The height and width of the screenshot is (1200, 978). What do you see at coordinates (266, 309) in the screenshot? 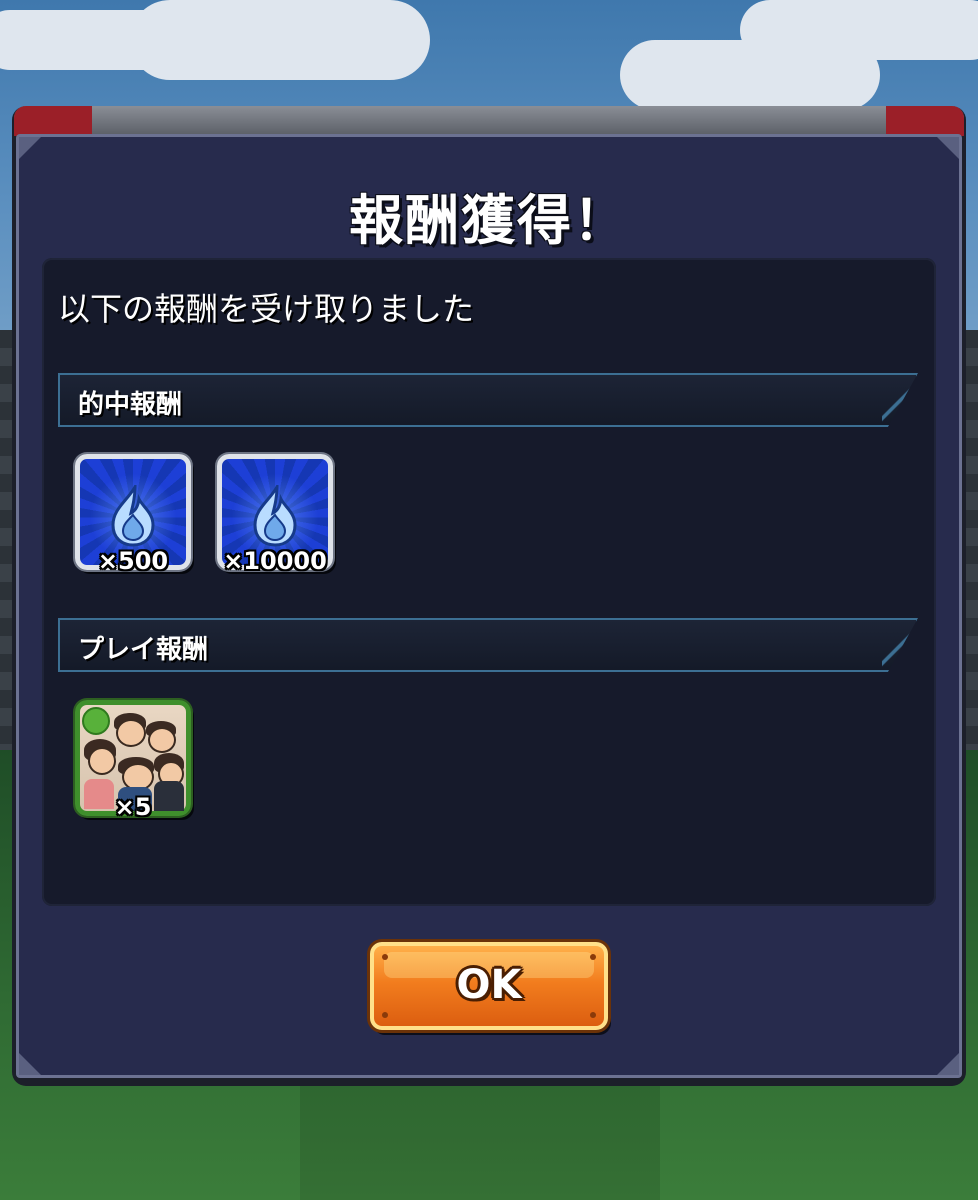
I see `dialog-subtitle: 以下の報酬を受け取りました` at bounding box center [266, 309].